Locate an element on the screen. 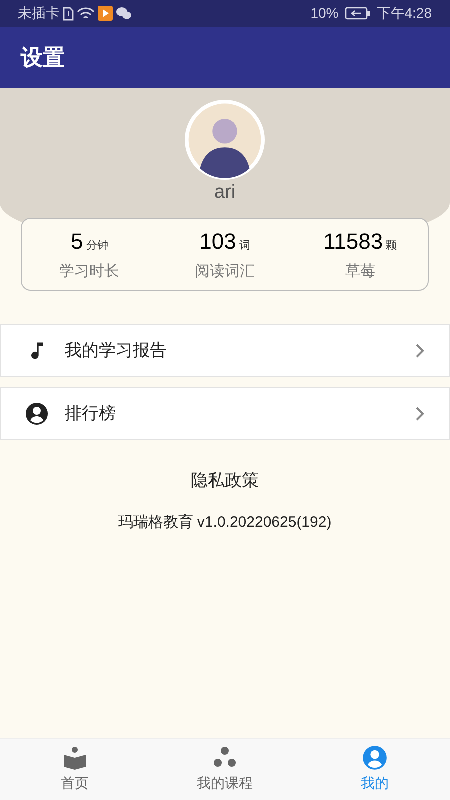  page-title: 设置 is located at coordinates (43, 58).